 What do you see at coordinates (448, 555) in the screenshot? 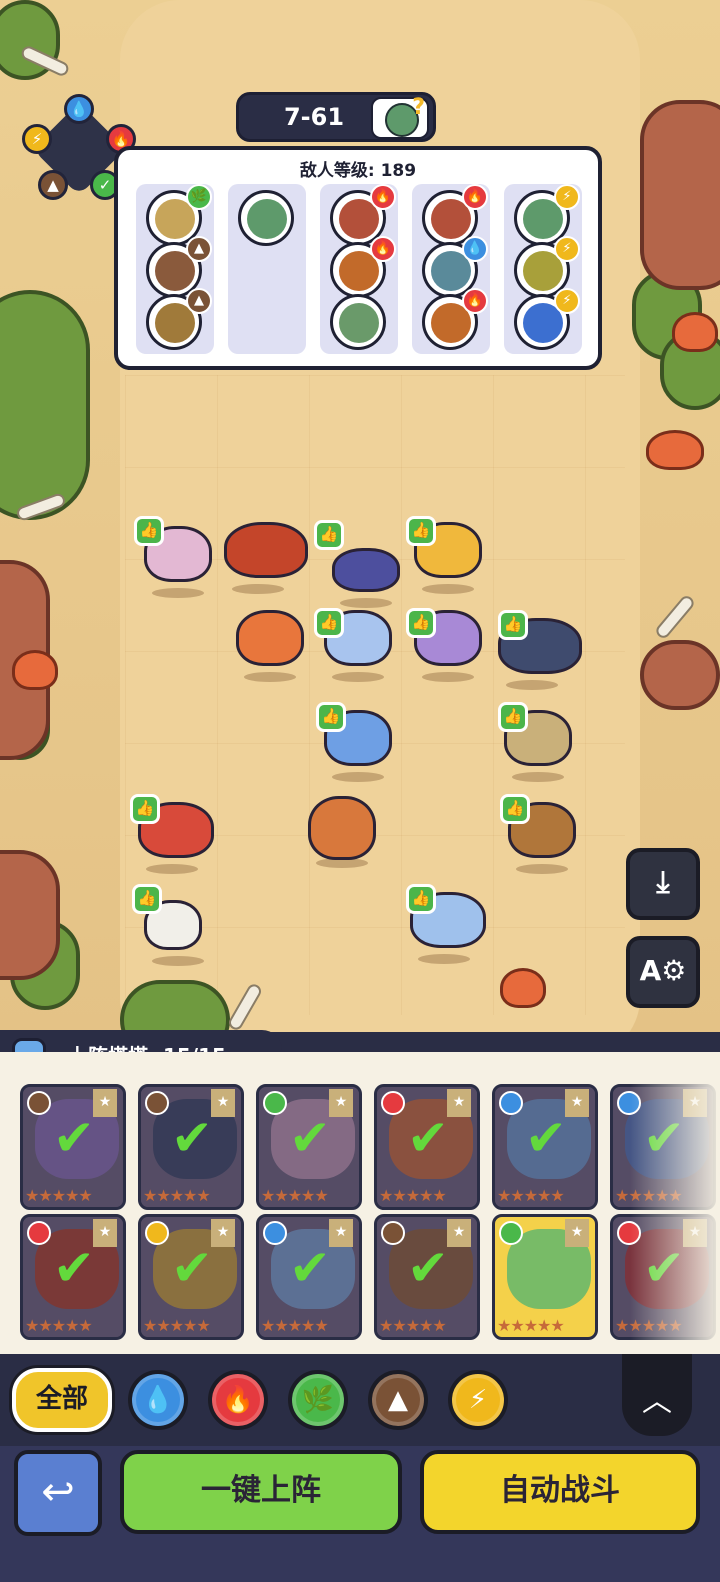
I see `unit-bolt-lion: 👍` at bounding box center [448, 555].